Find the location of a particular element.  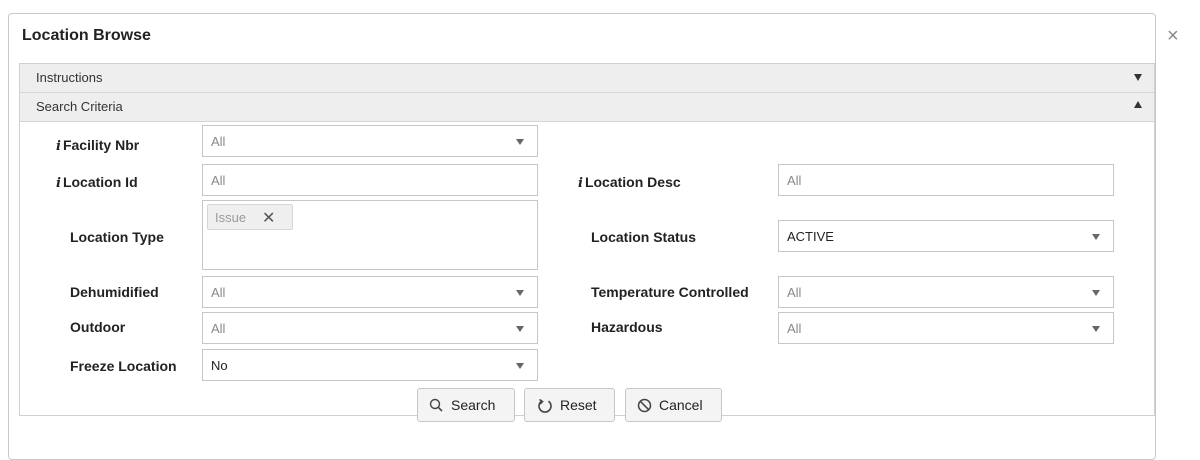

location-type-label: Location Type is located at coordinates (117, 237).